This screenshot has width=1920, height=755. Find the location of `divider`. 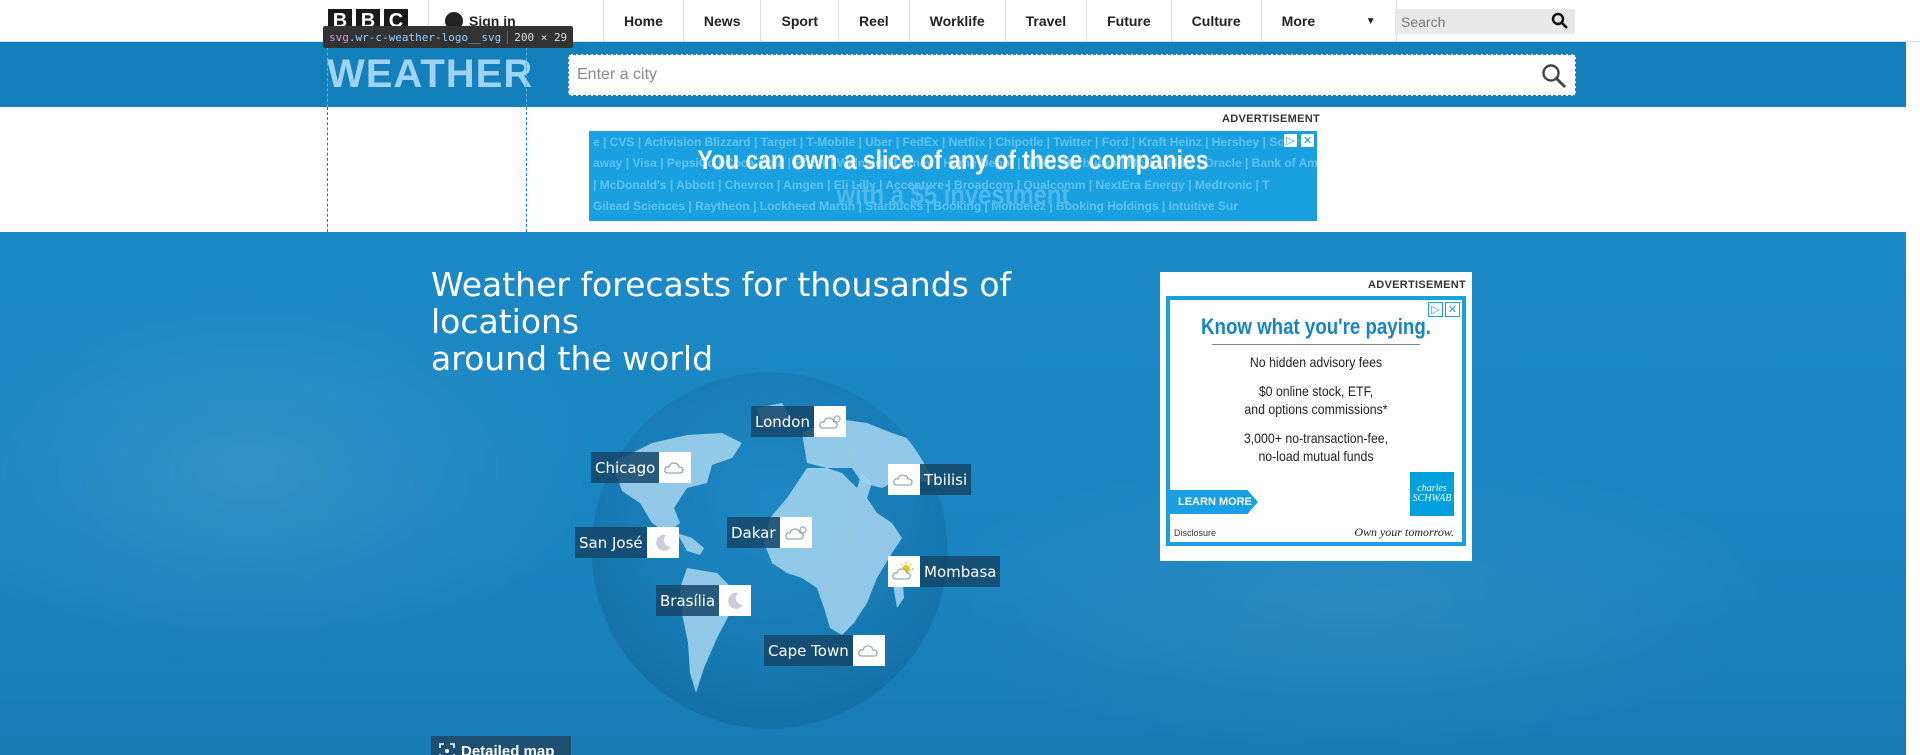

divider is located at coordinates (1316, 344).